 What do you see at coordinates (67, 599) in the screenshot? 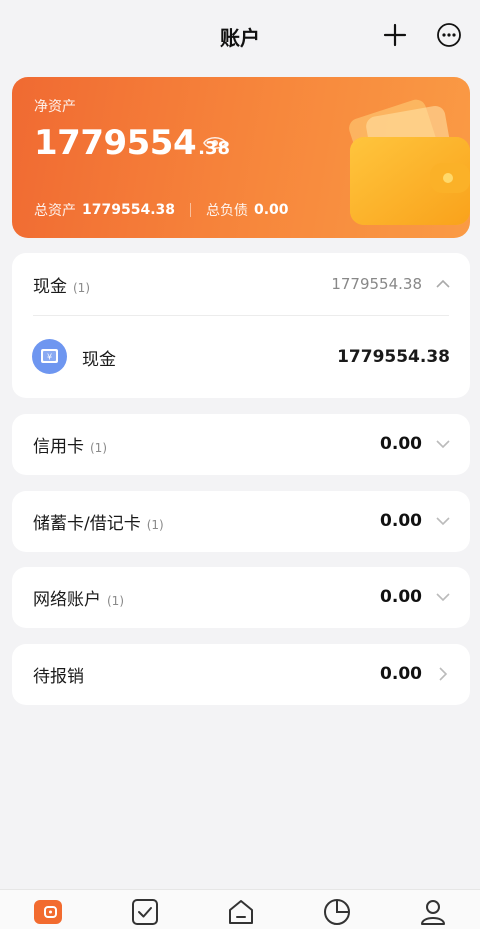
I see `group-name-text: 网络账户` at bounding box center [67, 599].